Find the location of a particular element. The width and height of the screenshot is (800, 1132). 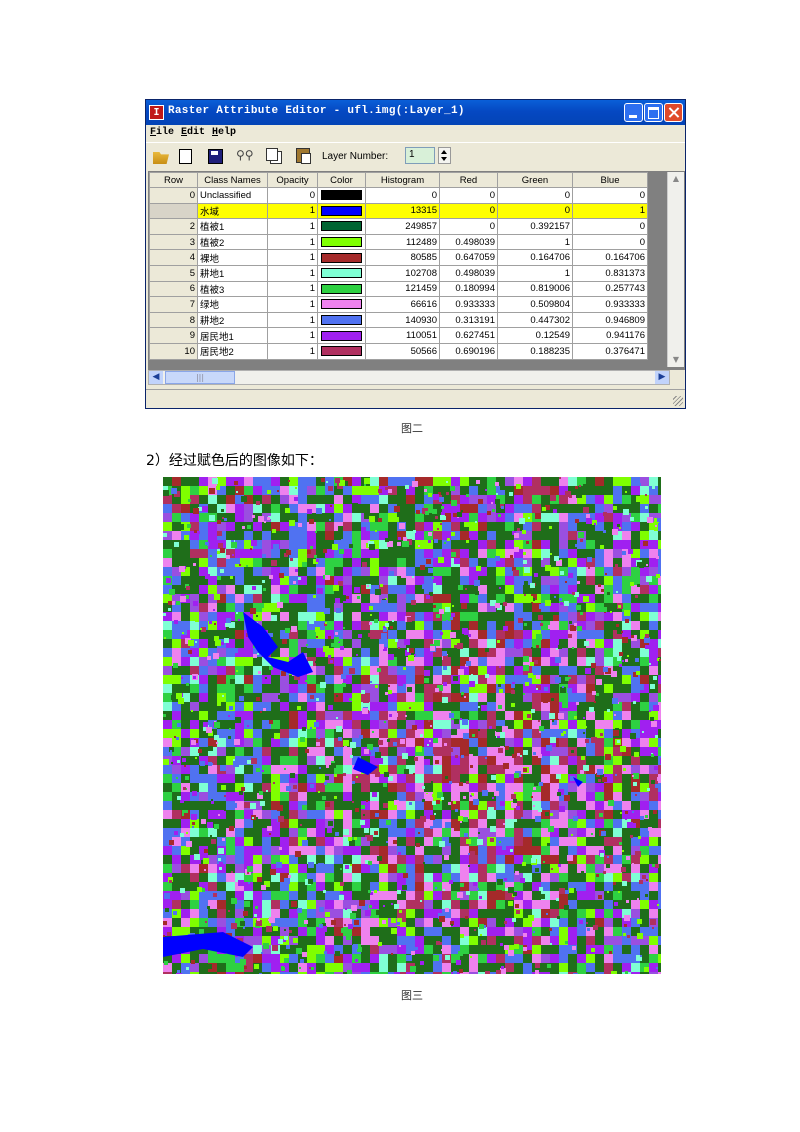

green-cell: 0.447302 is located at coordinates (535, 320).